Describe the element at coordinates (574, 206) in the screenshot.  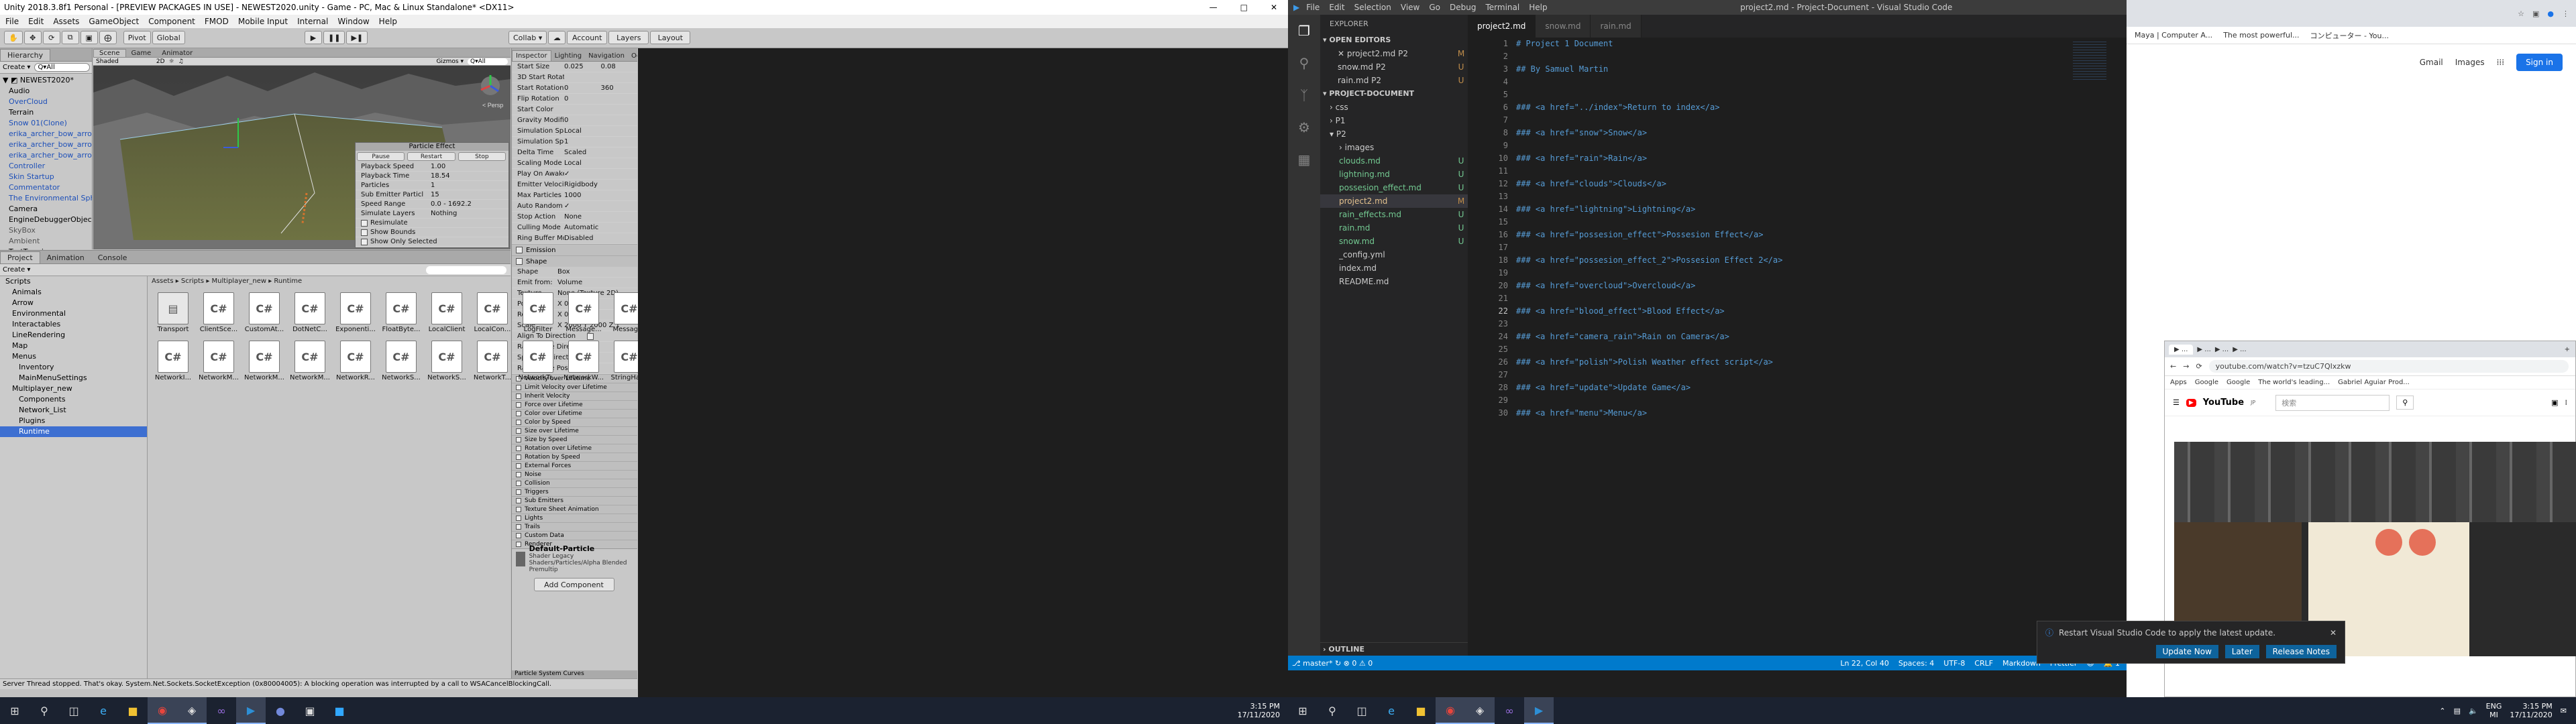
I see `inspector-field: Auto Random Seed✓` at that location.